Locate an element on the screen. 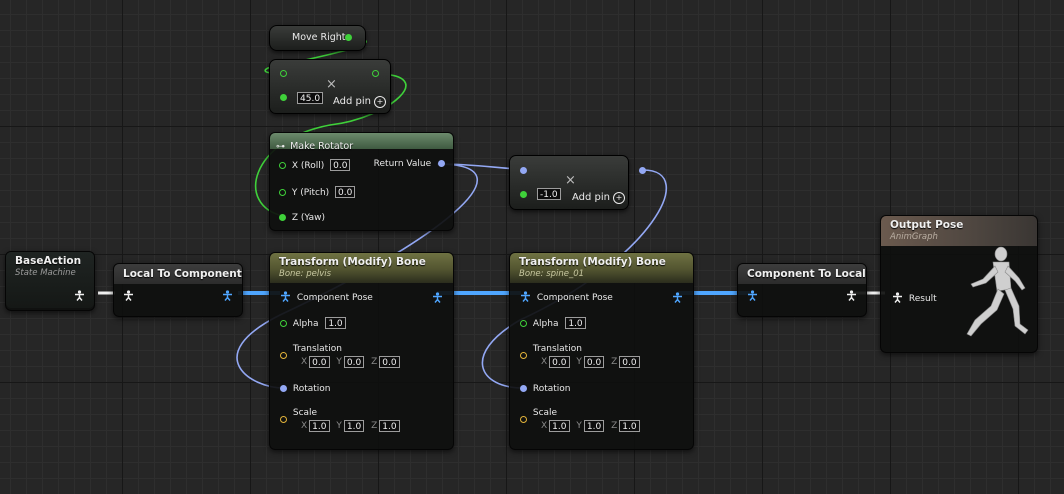 This screenshot has width=1064, height=494. result-label: Result is located at coordinates (922, 299).